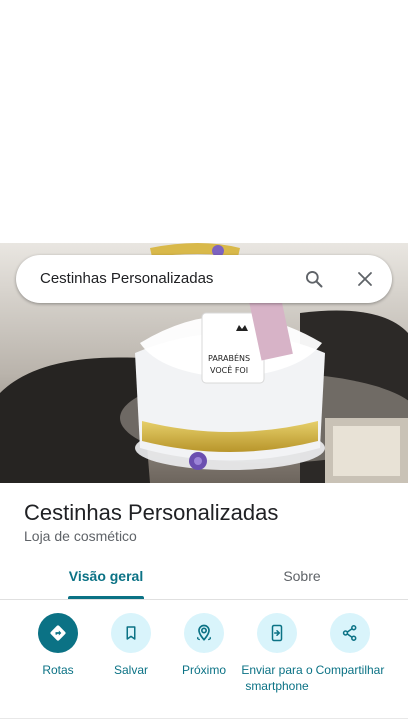  I want to click on directions-button: Rotas, so click(58, 645).